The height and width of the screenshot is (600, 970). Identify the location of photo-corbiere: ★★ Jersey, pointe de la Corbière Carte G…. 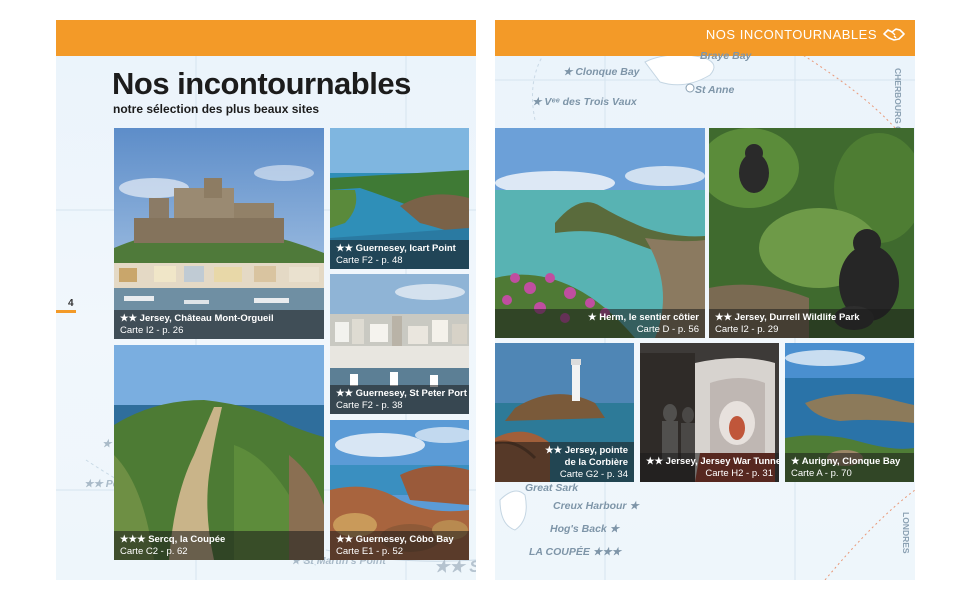
(564, 412).